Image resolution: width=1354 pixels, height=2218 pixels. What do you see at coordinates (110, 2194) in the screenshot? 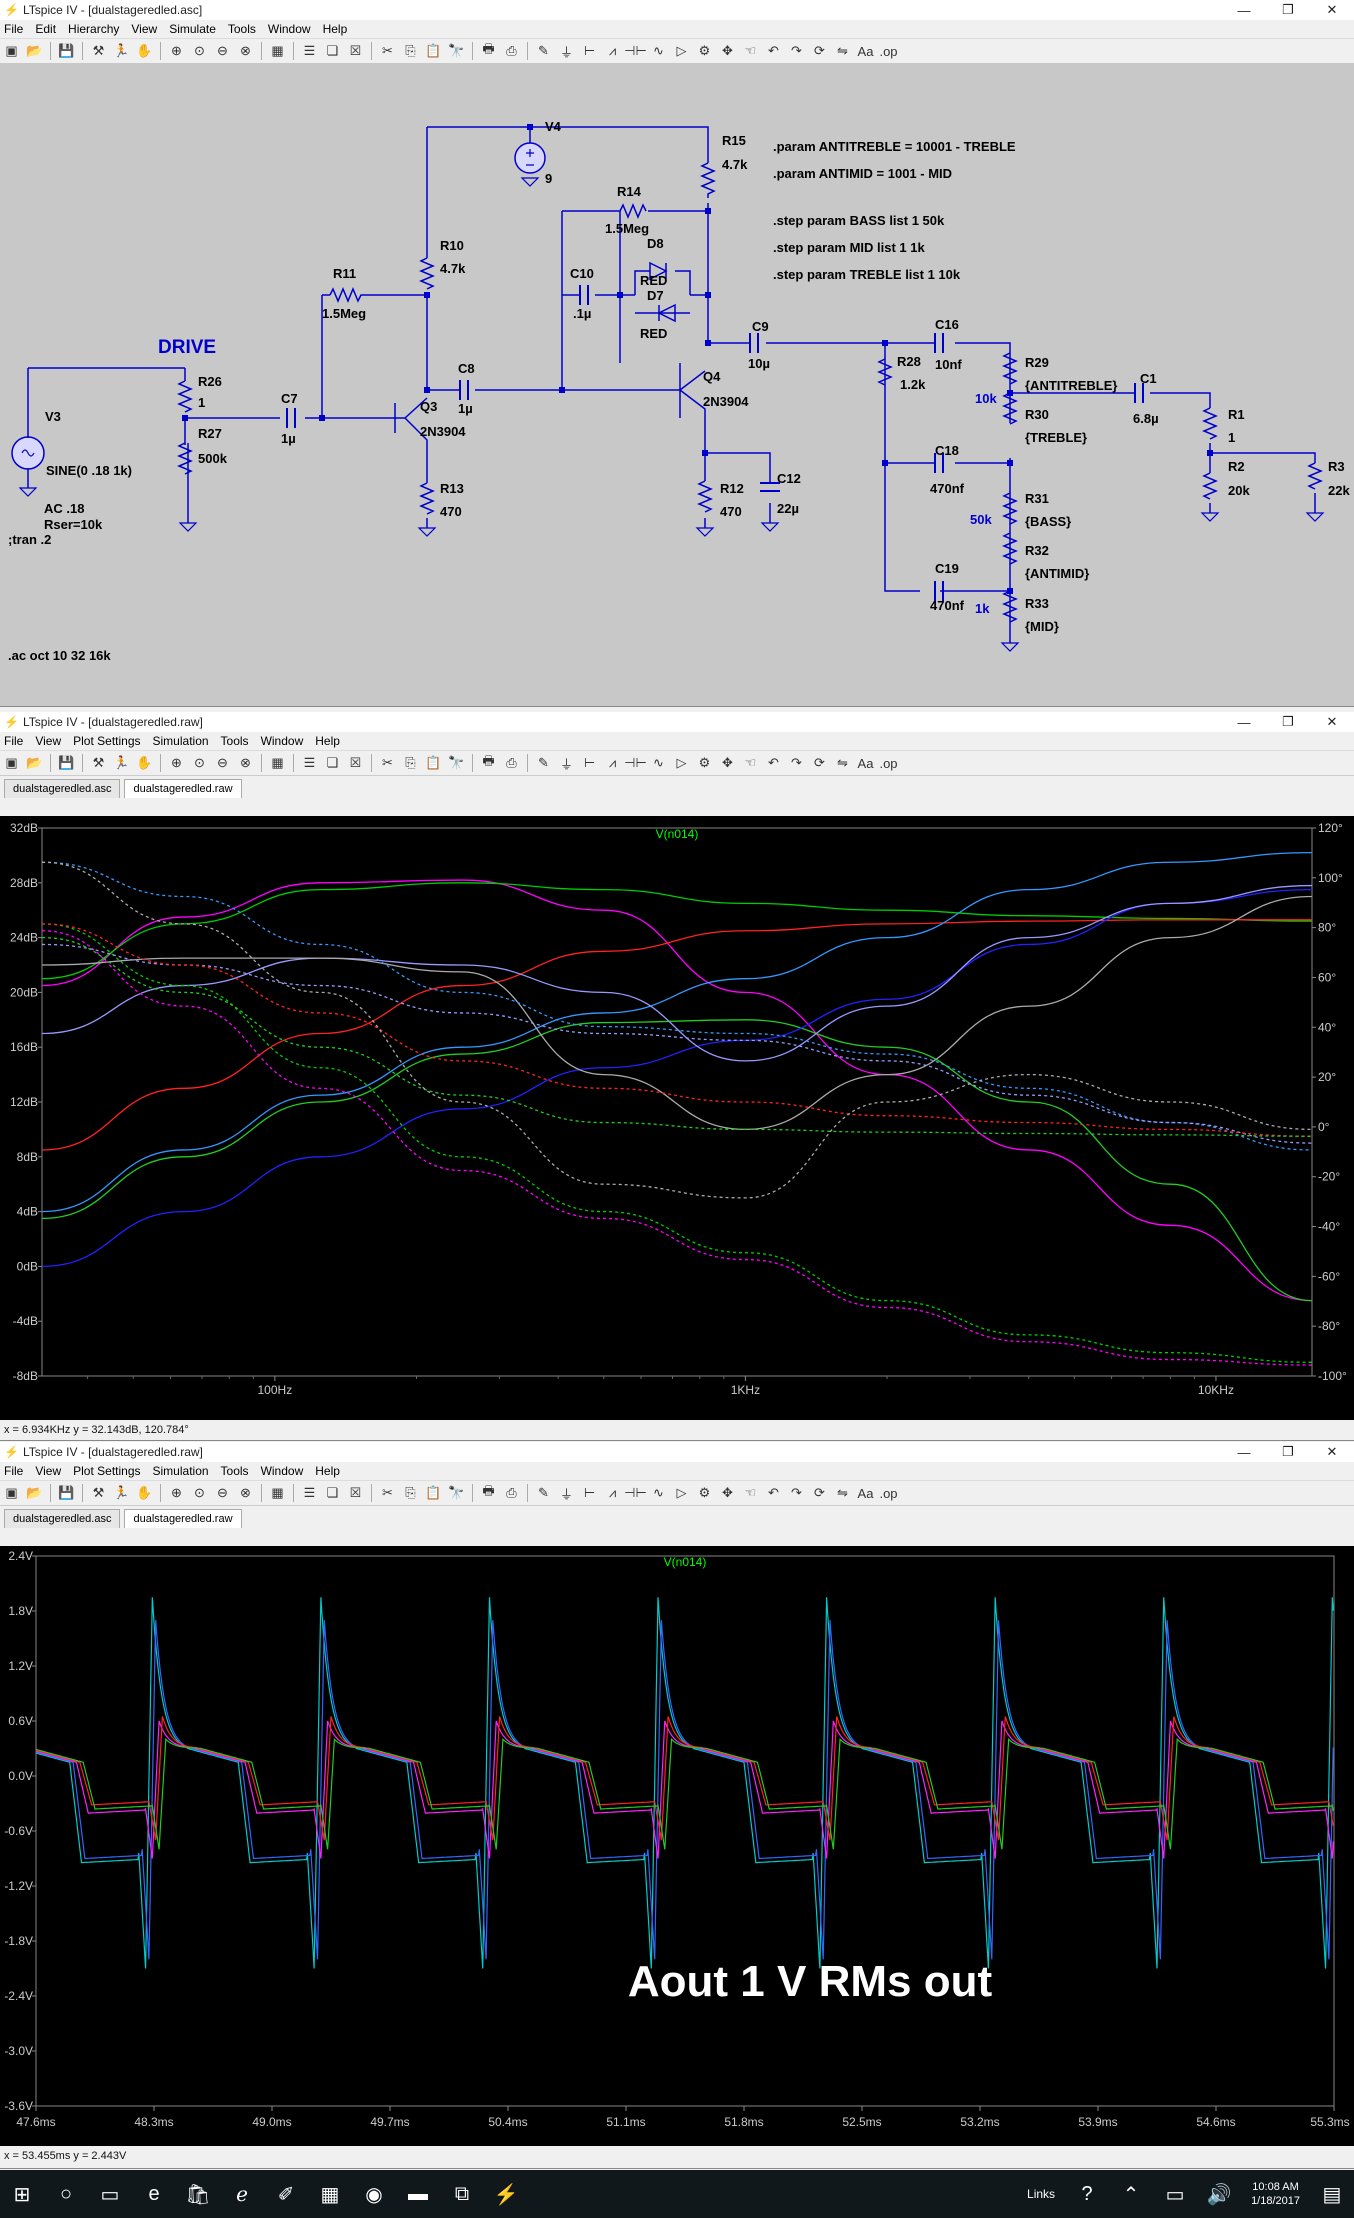
I see `task-view-icon: ▭` at bounding box center [110, 2194].